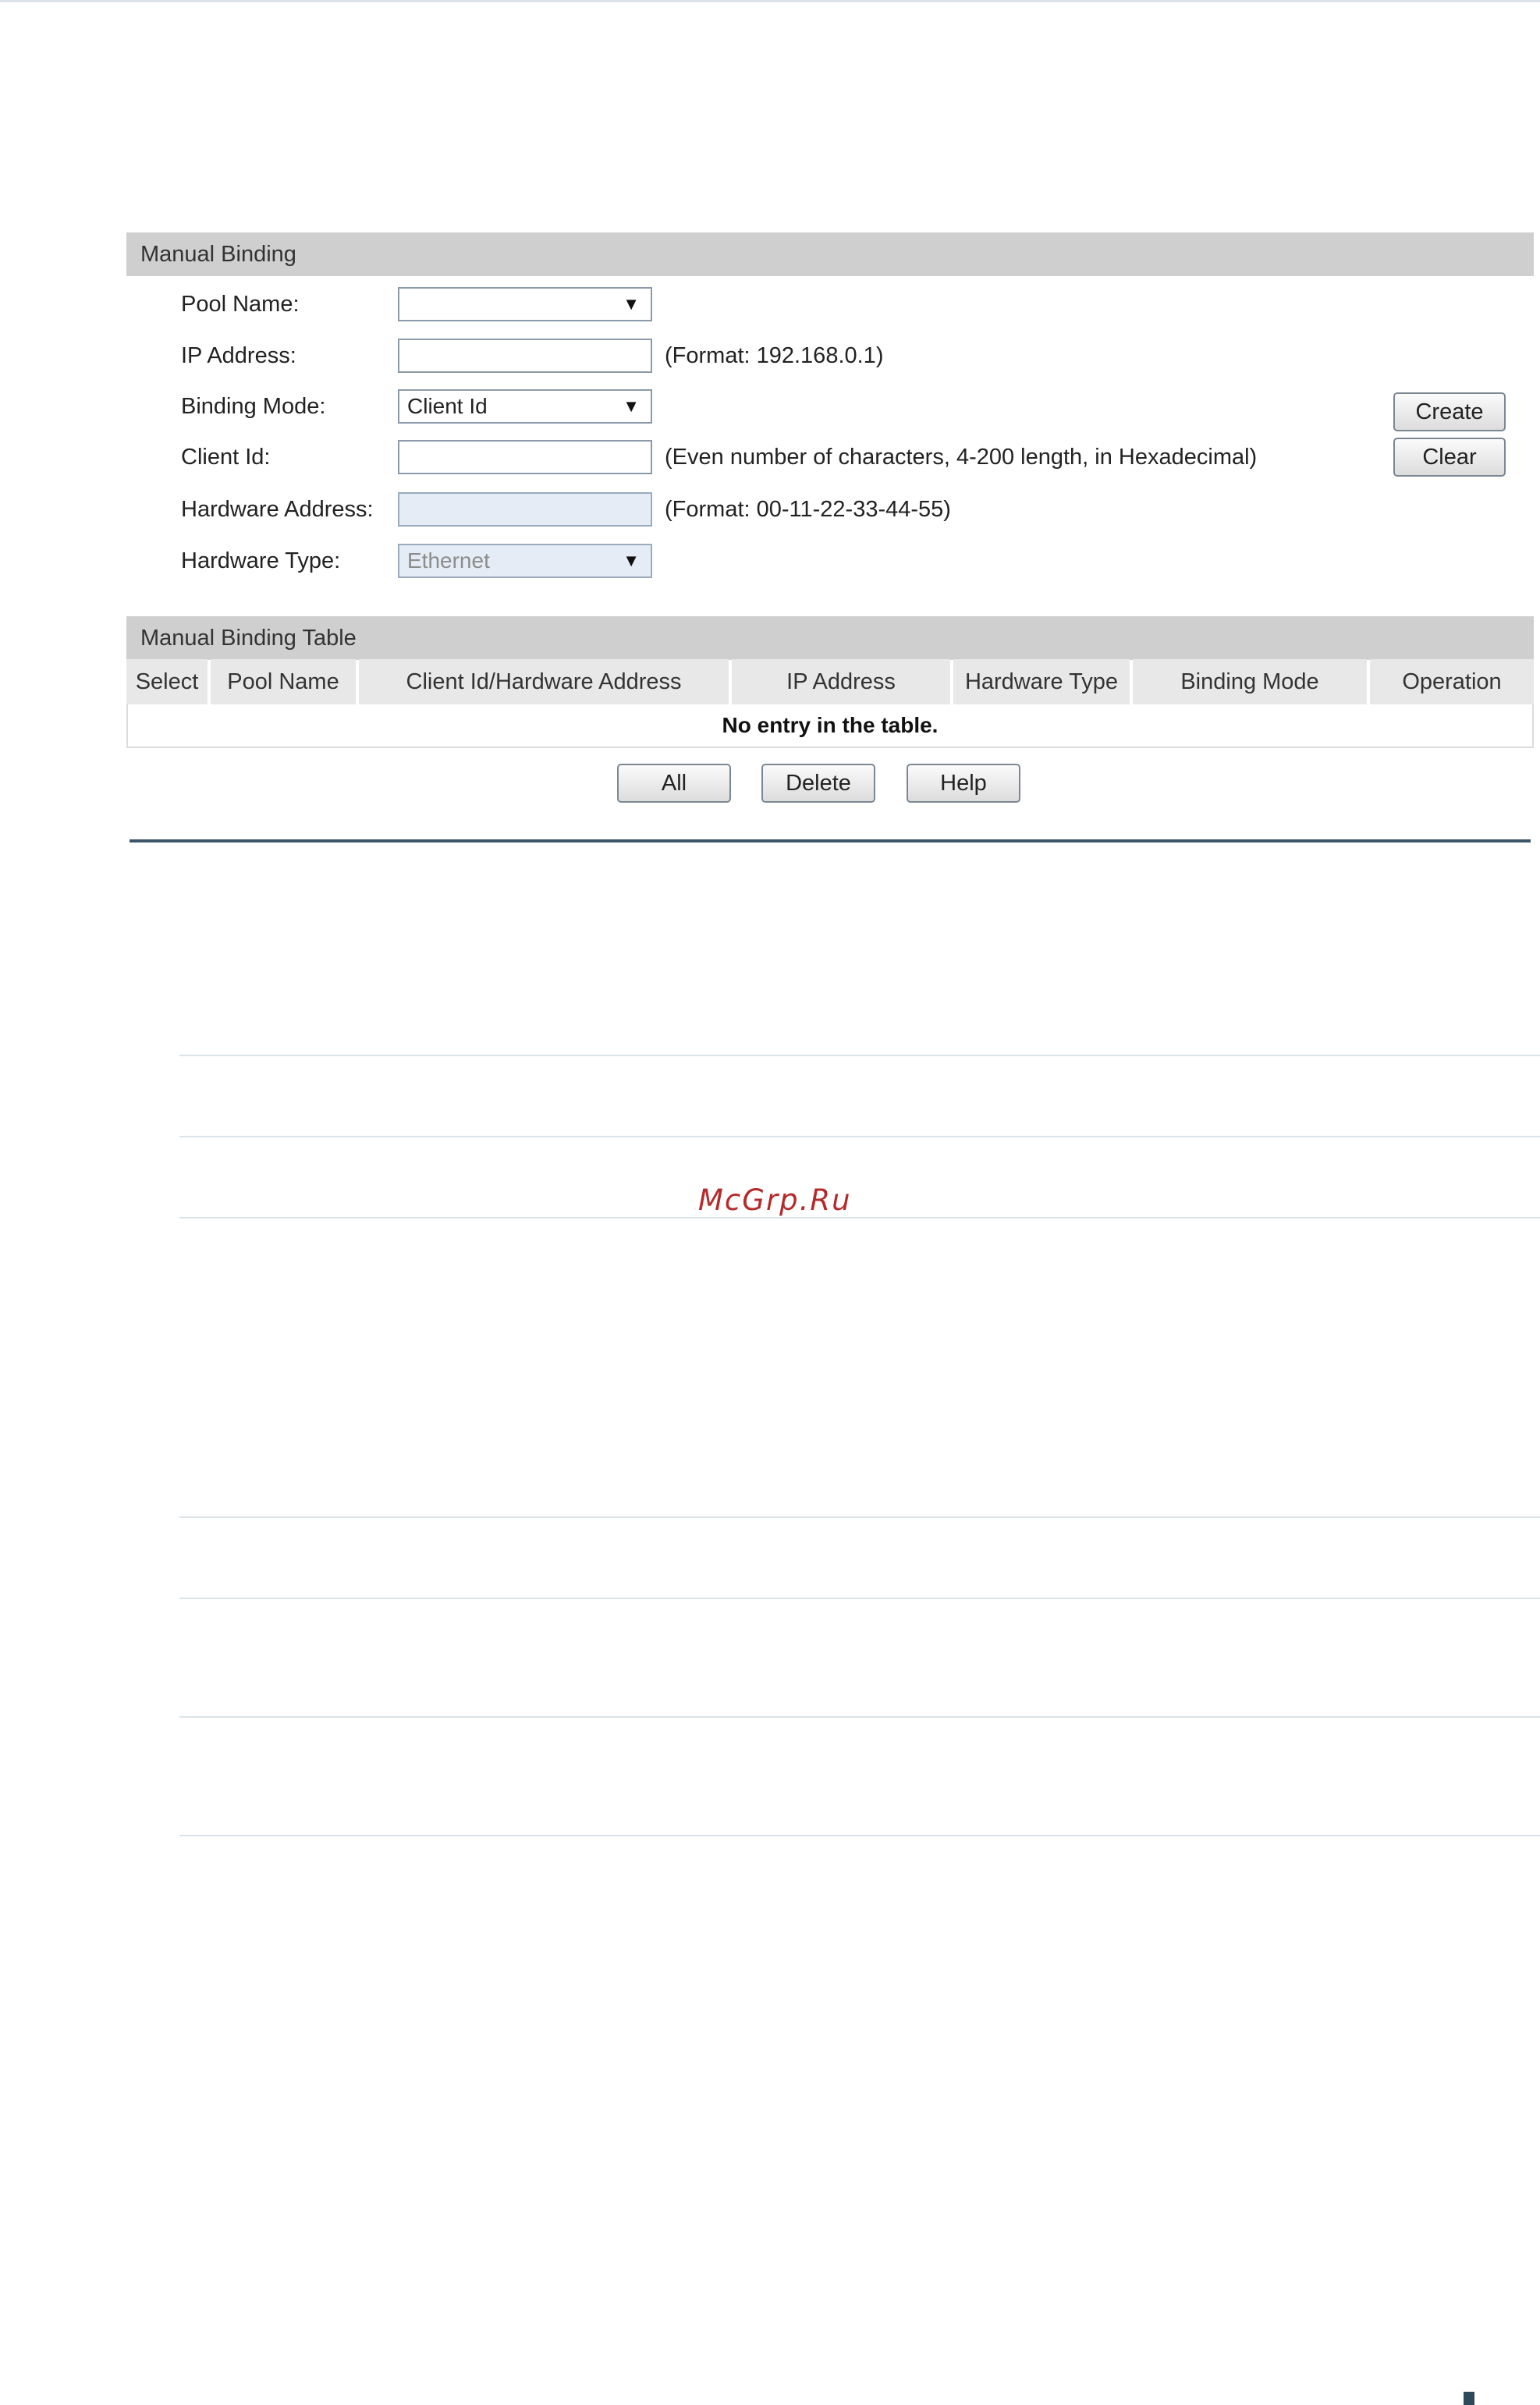 This screenshot has width=1540, height=2405. What do you see at coordinates (674, 783) in the screenshot?
I see `select-all-button: All` at bounding box center [674, 783].